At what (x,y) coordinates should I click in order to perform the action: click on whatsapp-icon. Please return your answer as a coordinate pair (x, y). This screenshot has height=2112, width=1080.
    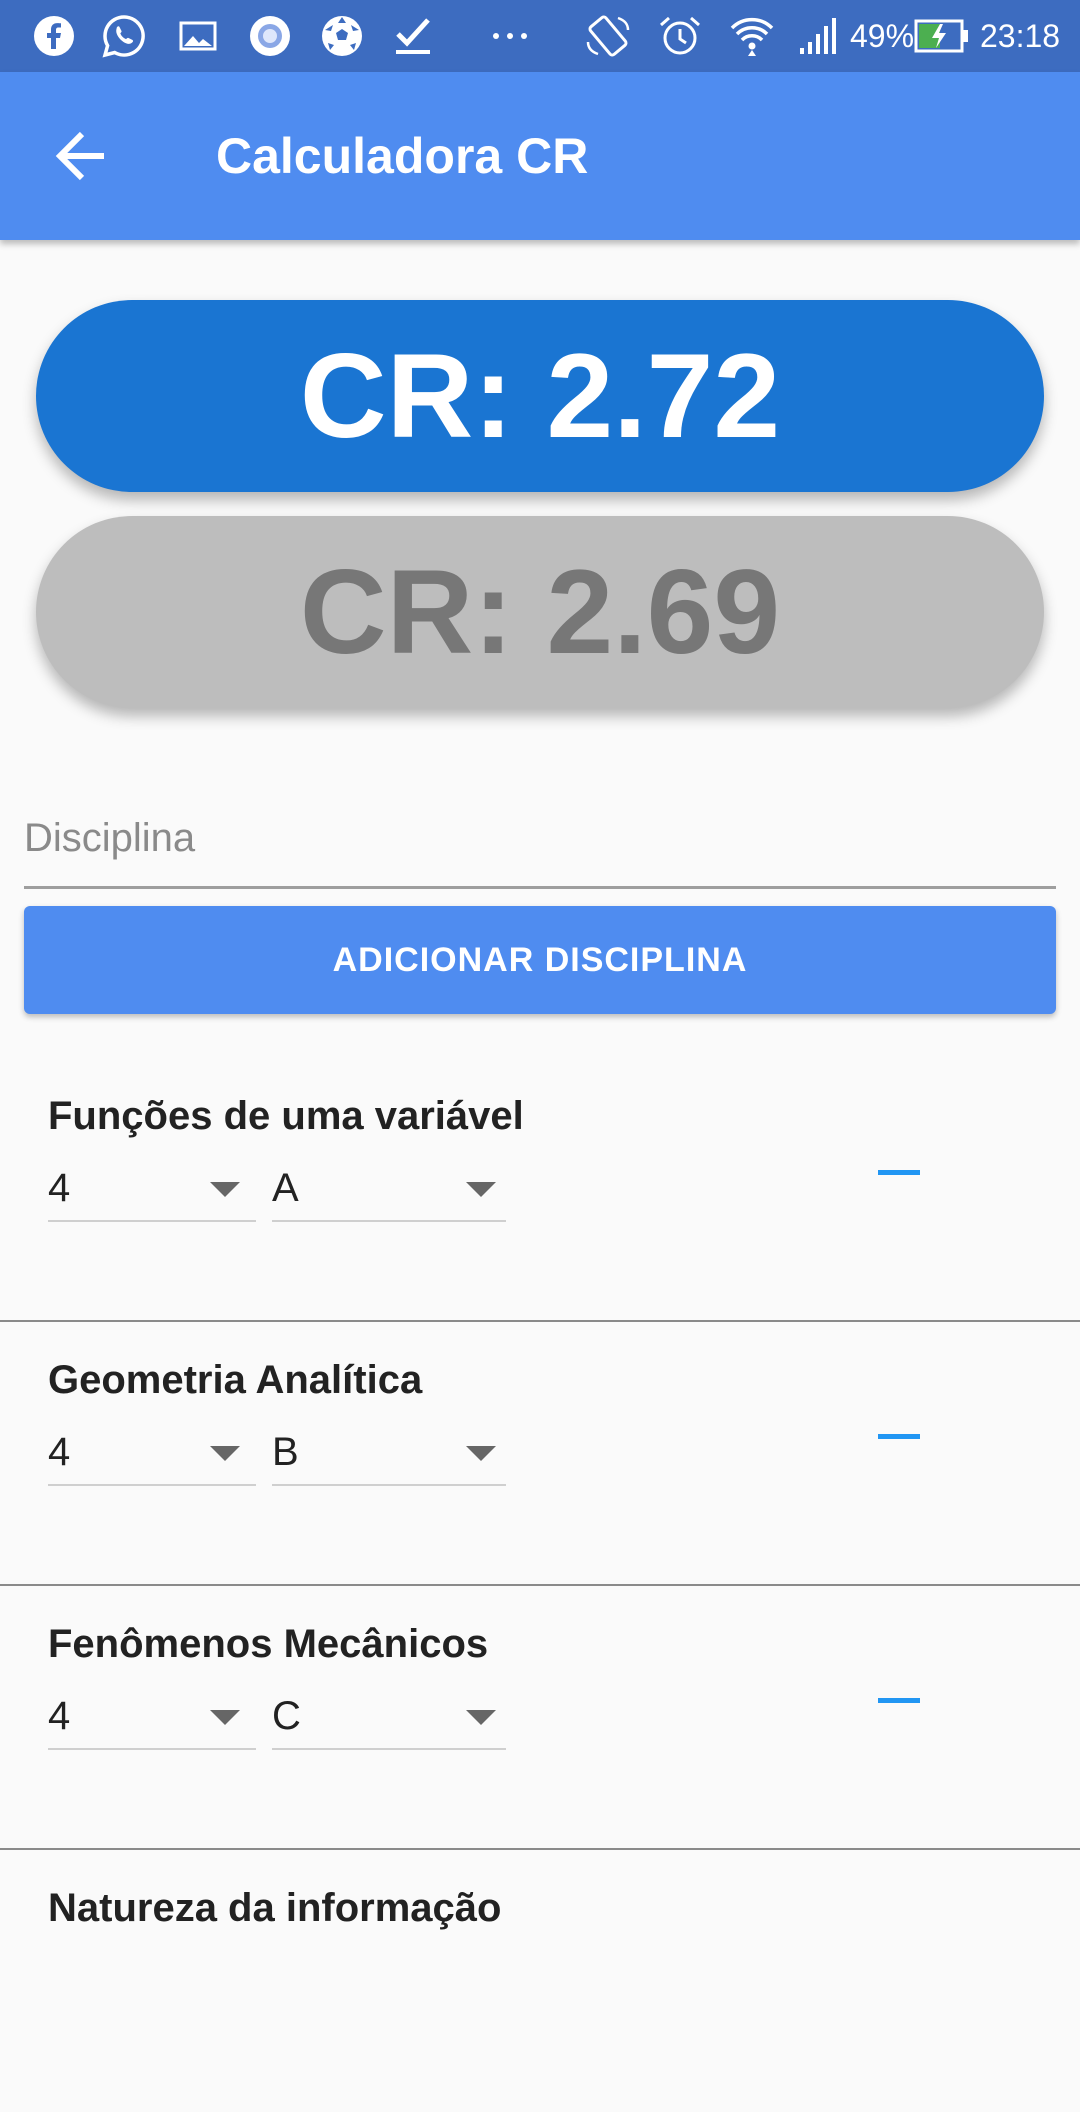
    Looking at the image, I should click on (124, 36).